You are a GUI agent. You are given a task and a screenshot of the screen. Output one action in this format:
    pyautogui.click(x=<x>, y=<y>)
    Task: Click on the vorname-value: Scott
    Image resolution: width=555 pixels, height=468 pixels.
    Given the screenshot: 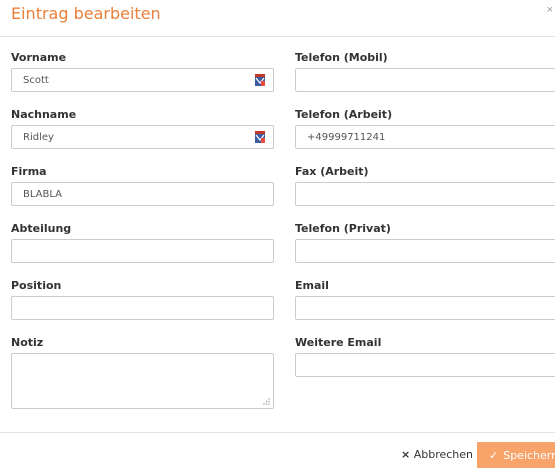 What is the action you would take?
    pyautogui.click(x=36, y=80)
    